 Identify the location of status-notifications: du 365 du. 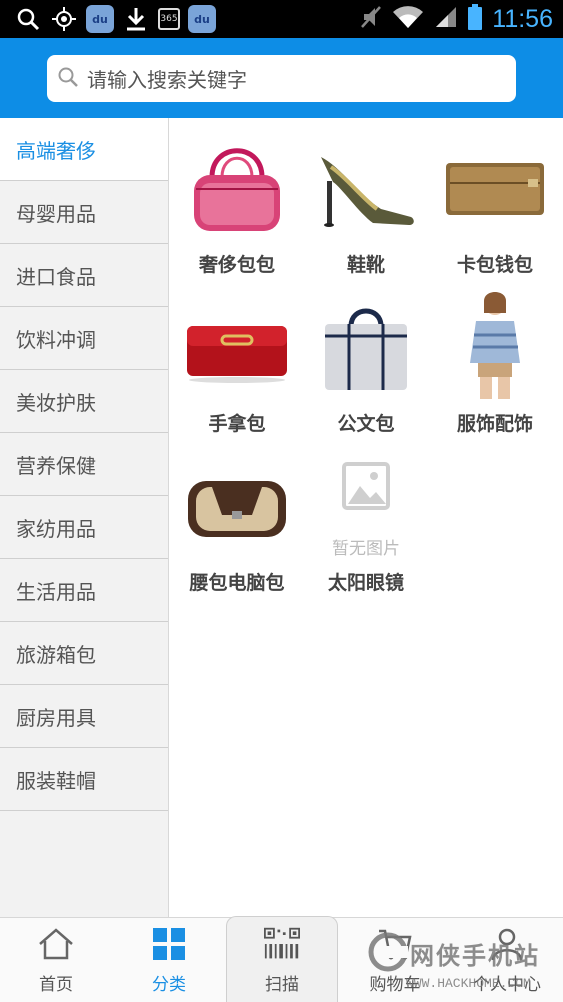
(108, 19).